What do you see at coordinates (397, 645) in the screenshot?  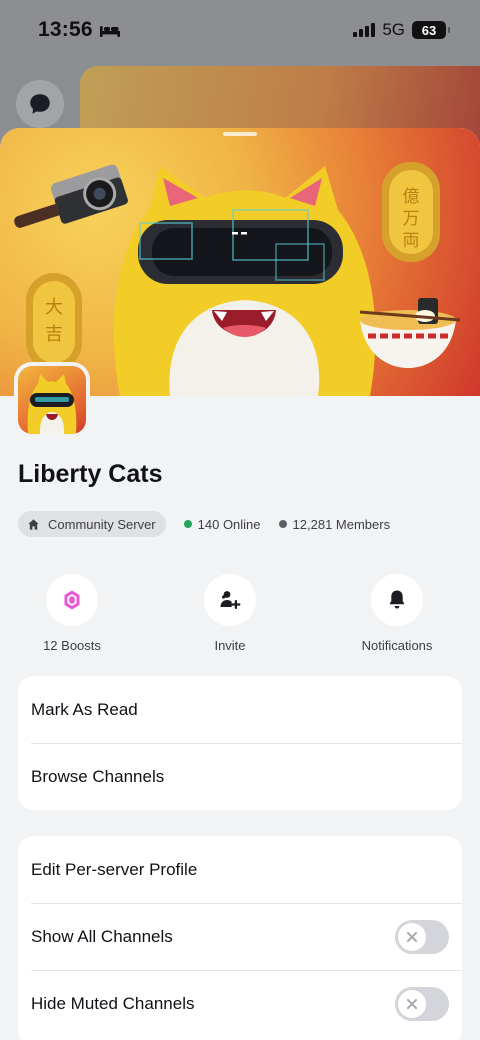 I see `notifications-label: Notifications` at bounding box center [397, 645].